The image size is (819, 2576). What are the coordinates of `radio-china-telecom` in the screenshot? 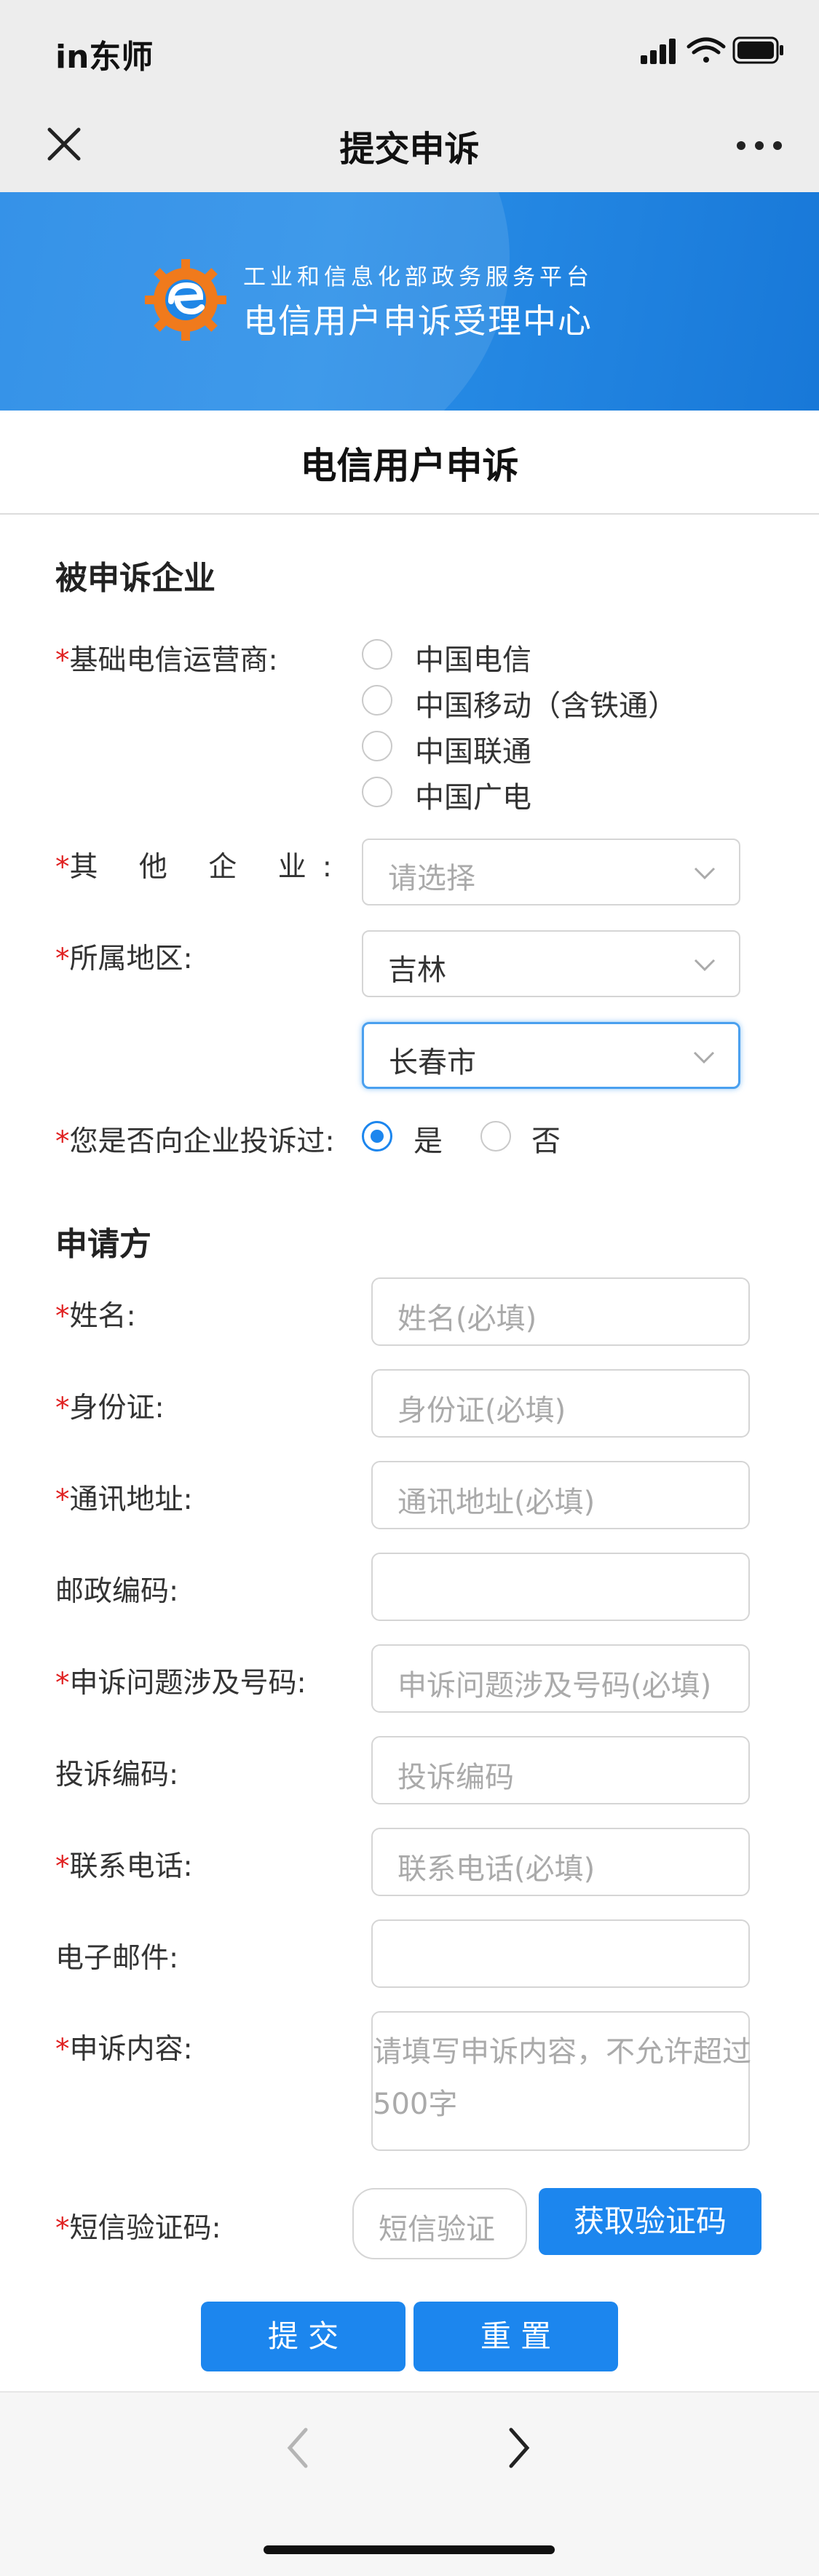 It's located at (377, 654).